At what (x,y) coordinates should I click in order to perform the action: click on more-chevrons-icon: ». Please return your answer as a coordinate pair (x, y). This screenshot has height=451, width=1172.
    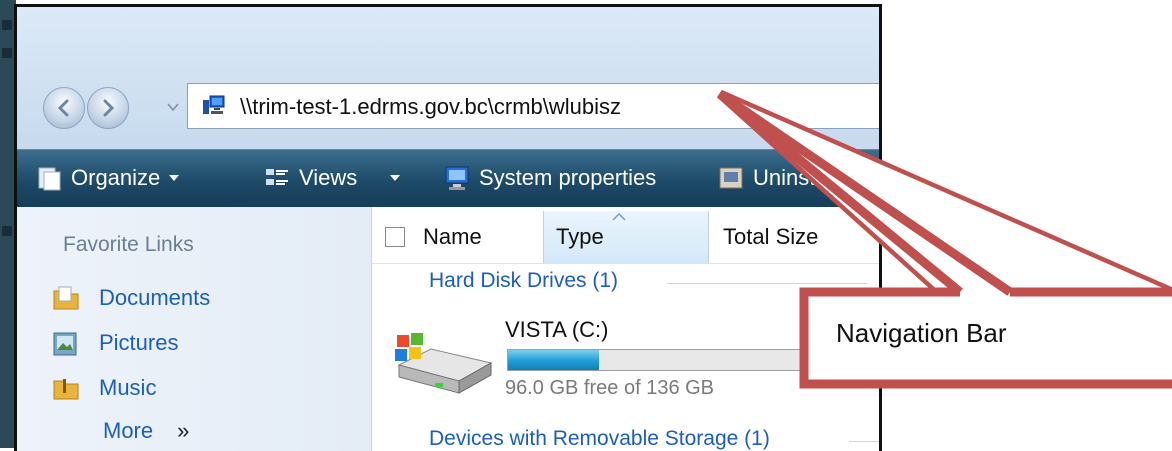
    Looking at the image, I should click on (183, 430).